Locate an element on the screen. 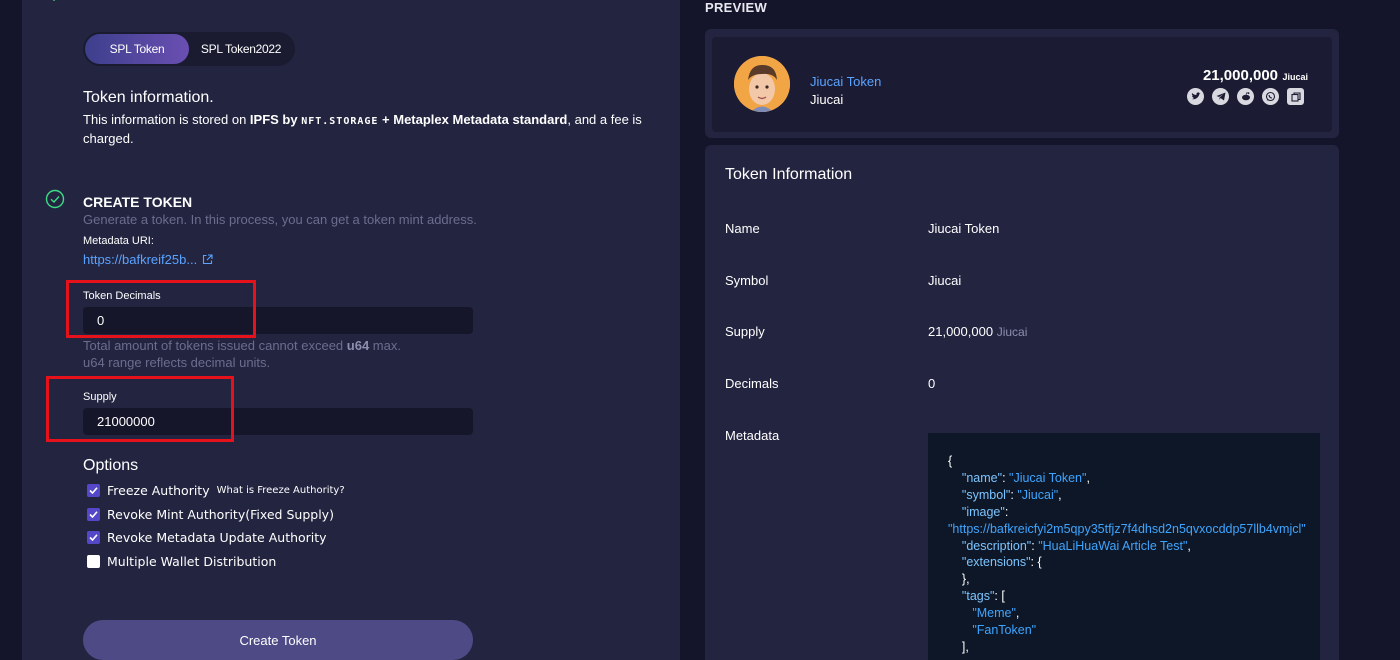 This screenshot has width=1400, height=660. create-token-step-title: CREATE TOKEN is located at coordinates (138, 202).